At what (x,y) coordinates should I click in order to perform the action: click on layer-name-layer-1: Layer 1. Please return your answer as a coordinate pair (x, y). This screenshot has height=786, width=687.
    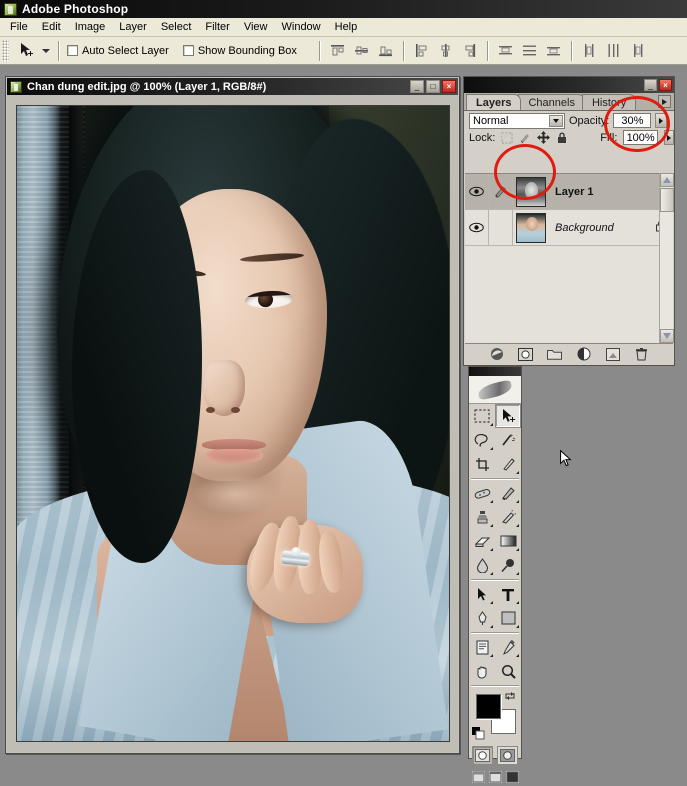
    Looking at the image, I should click on (614, 192).